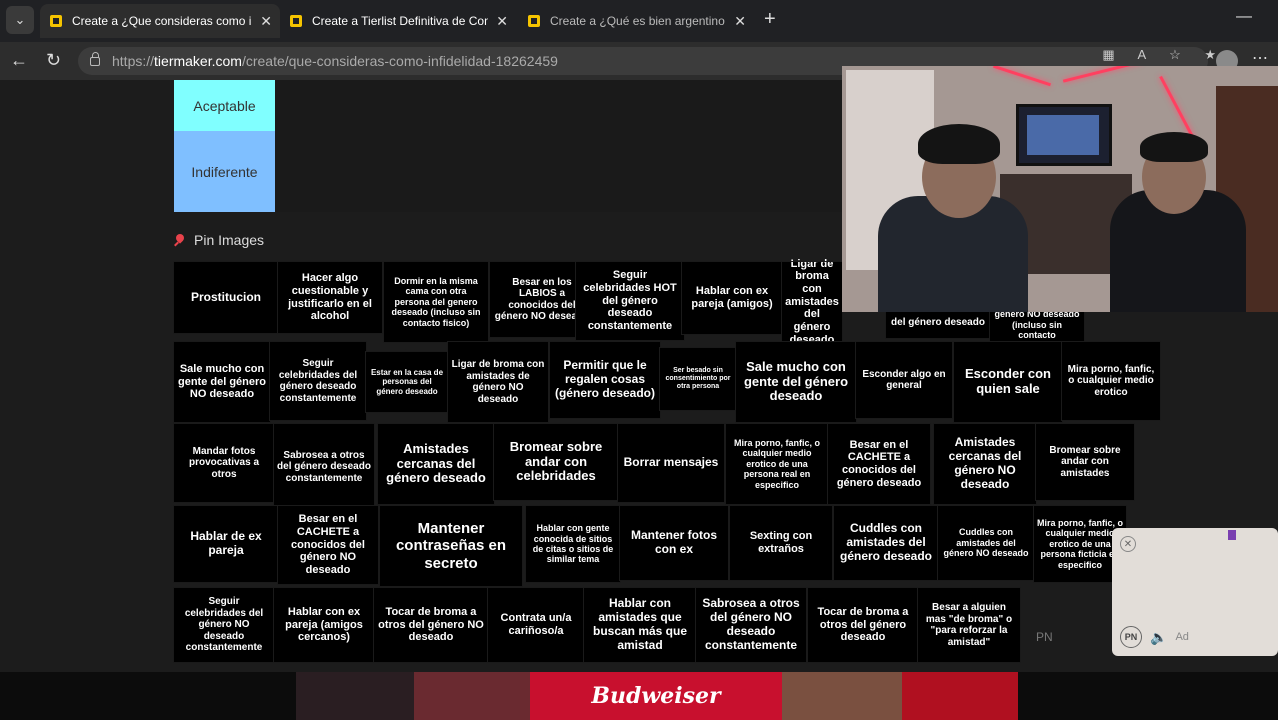 Image resolution: width=1278 pixels, height=720 pixels. Describe the element at coordinates (1060, 189) in the screenshot. I see `webcam-overlay` at that location.